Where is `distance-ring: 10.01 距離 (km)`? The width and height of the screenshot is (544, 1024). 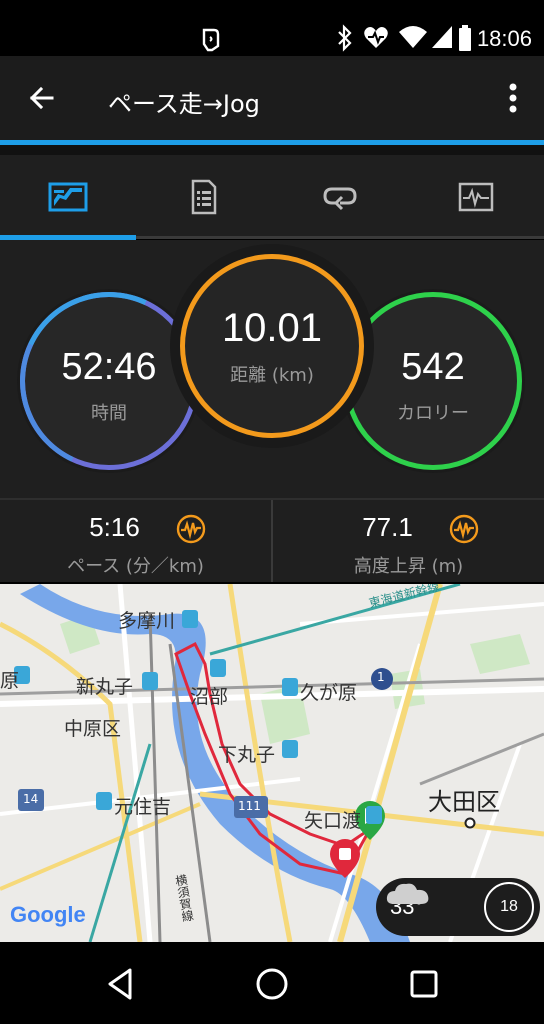
distance-ring: 10.01 距離 (km) is located at coordinates (272, 346).